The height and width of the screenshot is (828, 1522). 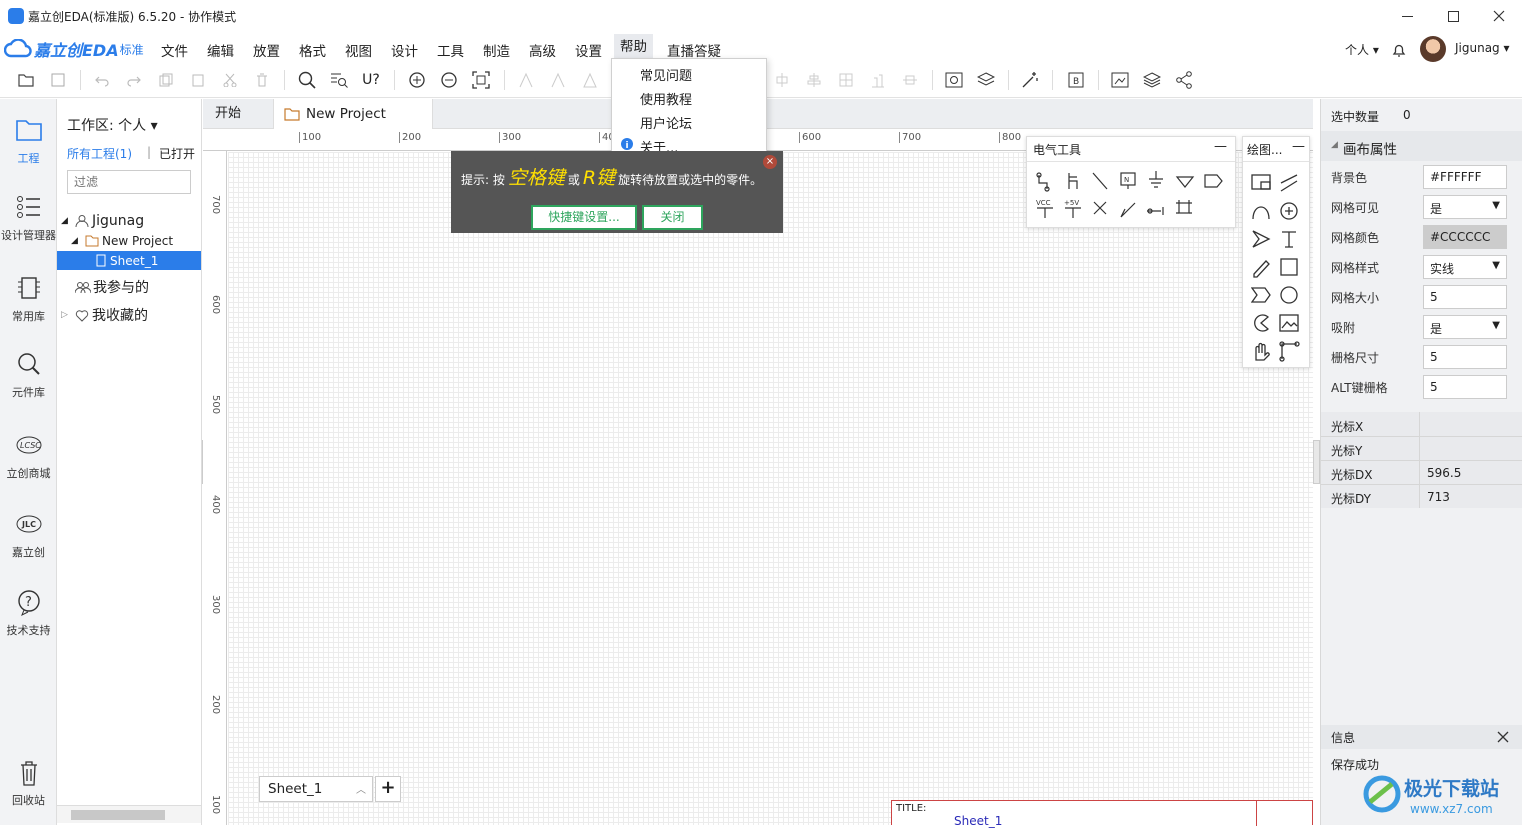 What do you see at coordinates (28, 299) in the screenshot?
I see `rail-common-lib: 常用库` at bounding box center [28, 299].